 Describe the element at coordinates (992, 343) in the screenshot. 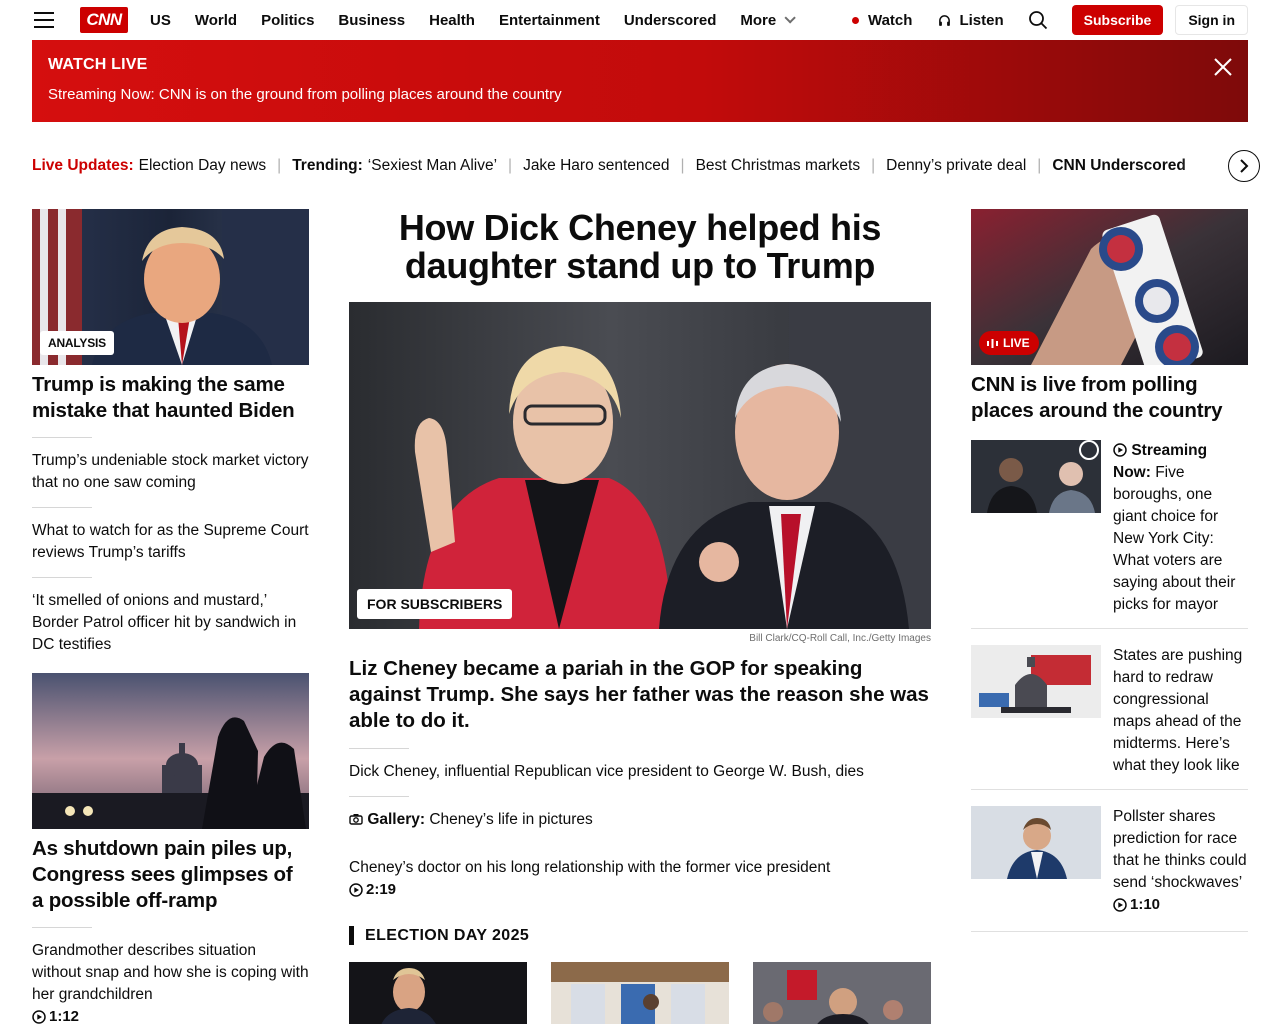

I see `live-bars-icon` at that location.